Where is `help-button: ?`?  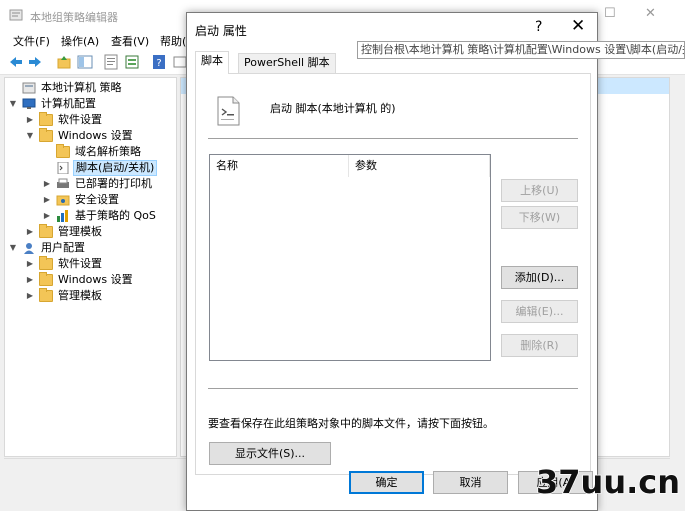
help-button: ? is located at coordinates (538, 27).